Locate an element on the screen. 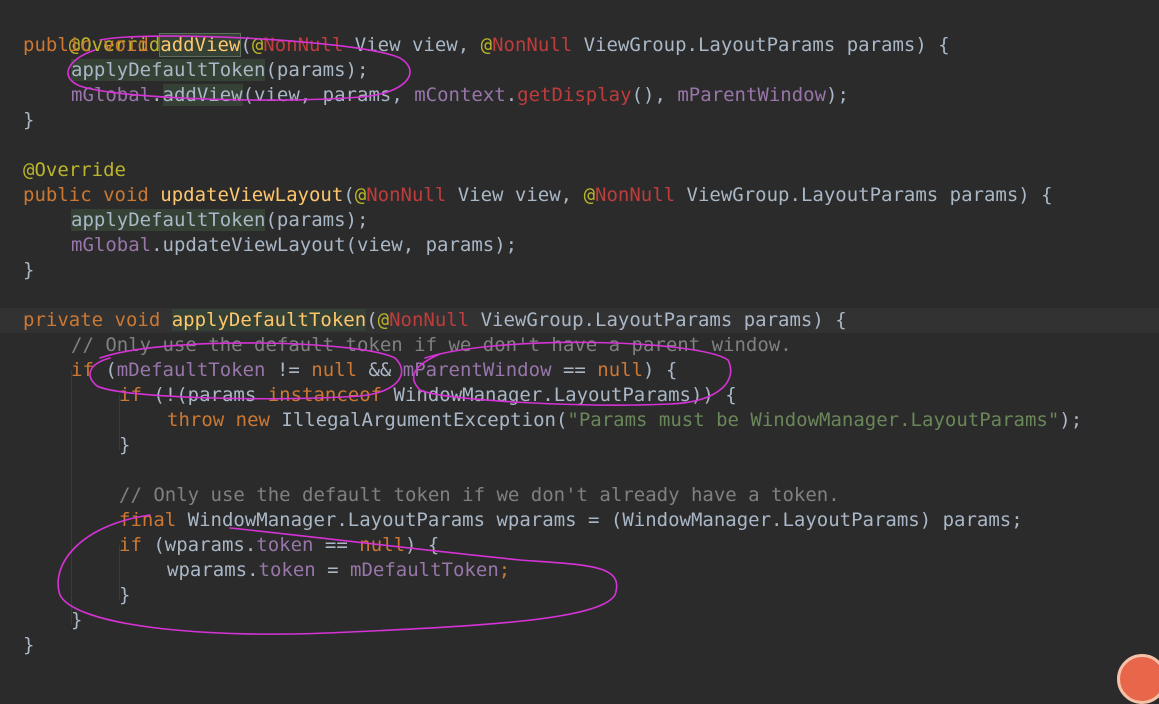  call-addview: addView is located at coordinates (202, 95).